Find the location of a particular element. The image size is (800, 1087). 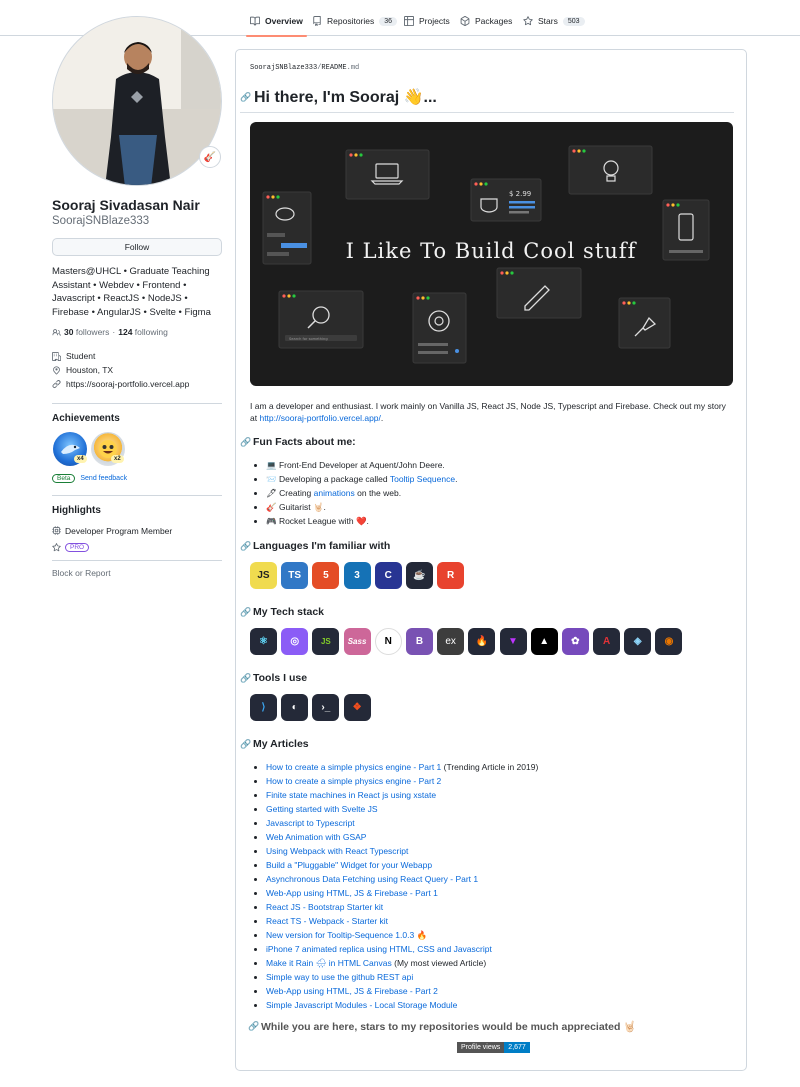

achievement-badges: x4 x2 is located at coordinates (137, 452).